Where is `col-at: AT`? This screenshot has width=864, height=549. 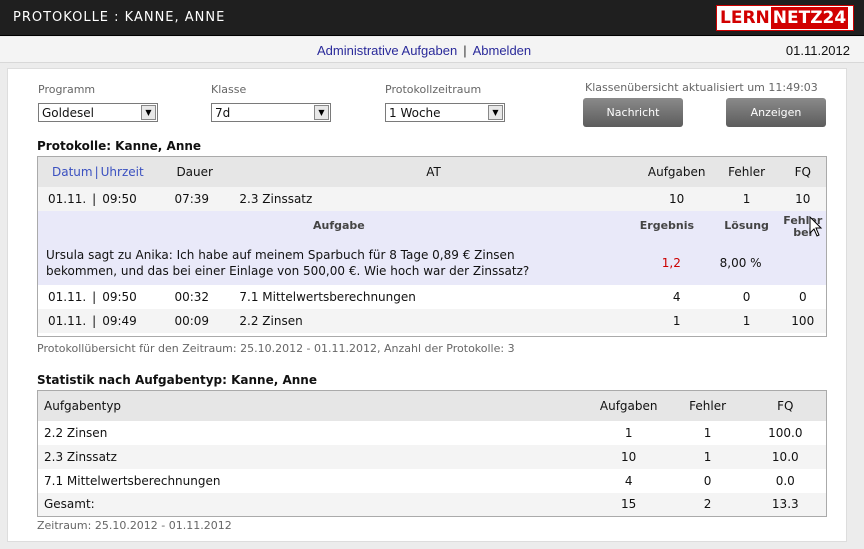 col-at: AT is located at coordinates (433, 171).